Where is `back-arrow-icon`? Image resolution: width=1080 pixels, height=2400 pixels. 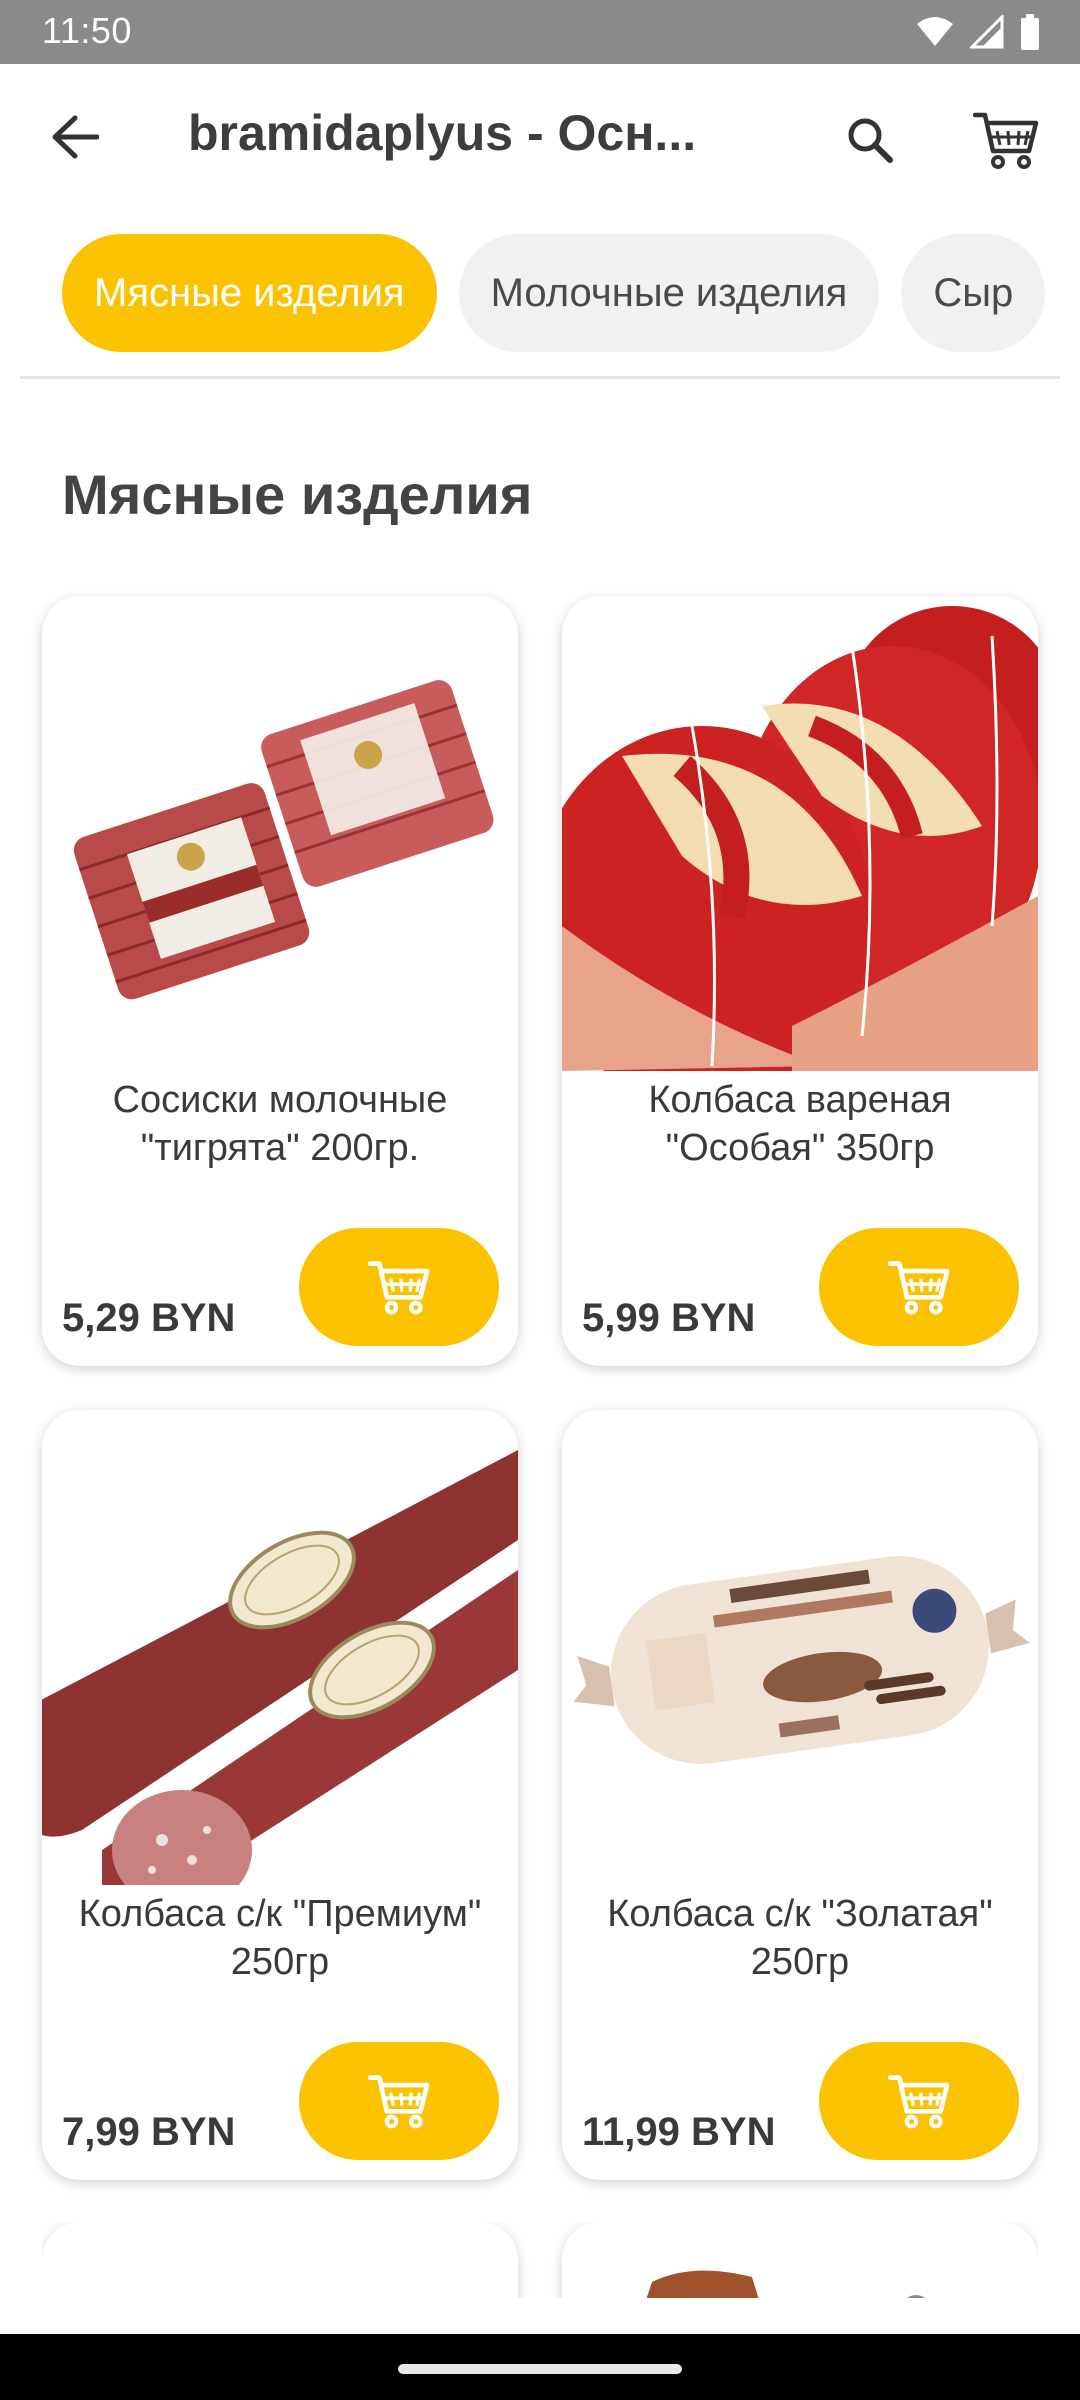
back-arrow-icon is located at coordinates (75, 137).